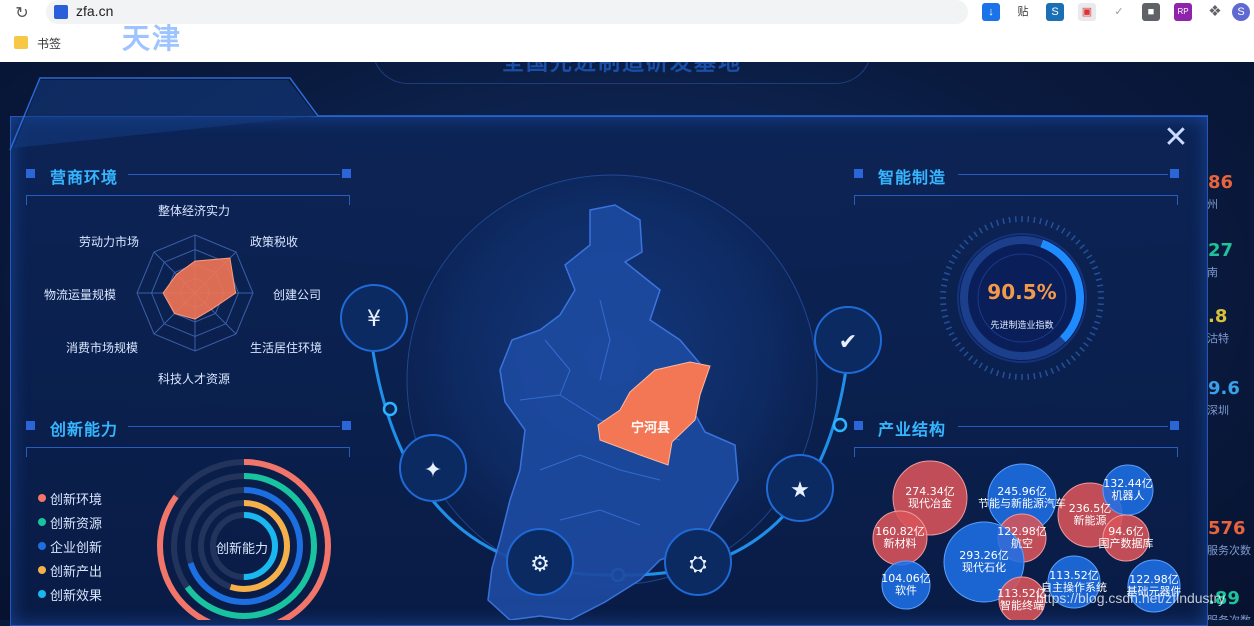 Image resolution: width=1254 pixels, height=626 pixels. Describe the element at coordinates (84, 428) in the screenshot. I see `innovation-section-title: 创新能力` at that location.